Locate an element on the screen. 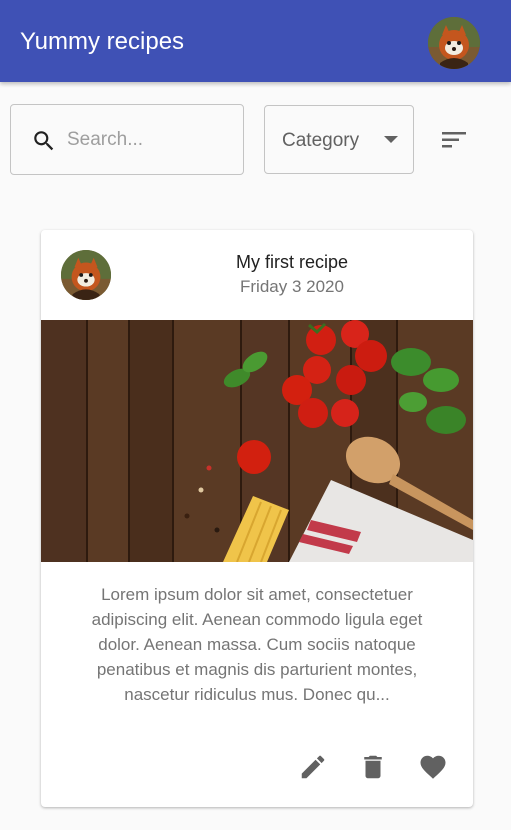 This screenshot has width=511, height=830. user-avatar is located at coordinates (454, 43).